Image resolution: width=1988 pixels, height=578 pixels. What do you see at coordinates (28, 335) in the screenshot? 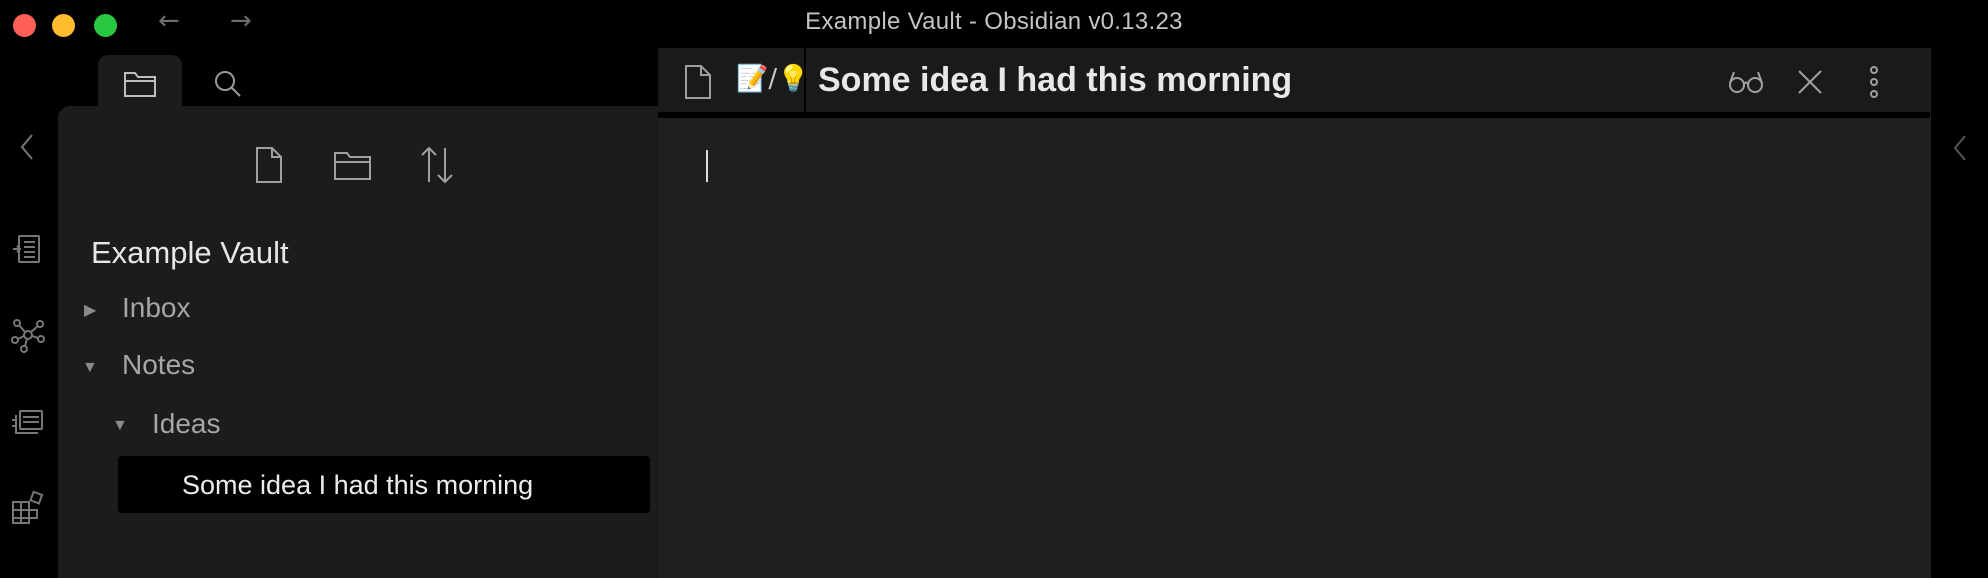
I see `graph-view-icon` at bounding box center [28, 335].